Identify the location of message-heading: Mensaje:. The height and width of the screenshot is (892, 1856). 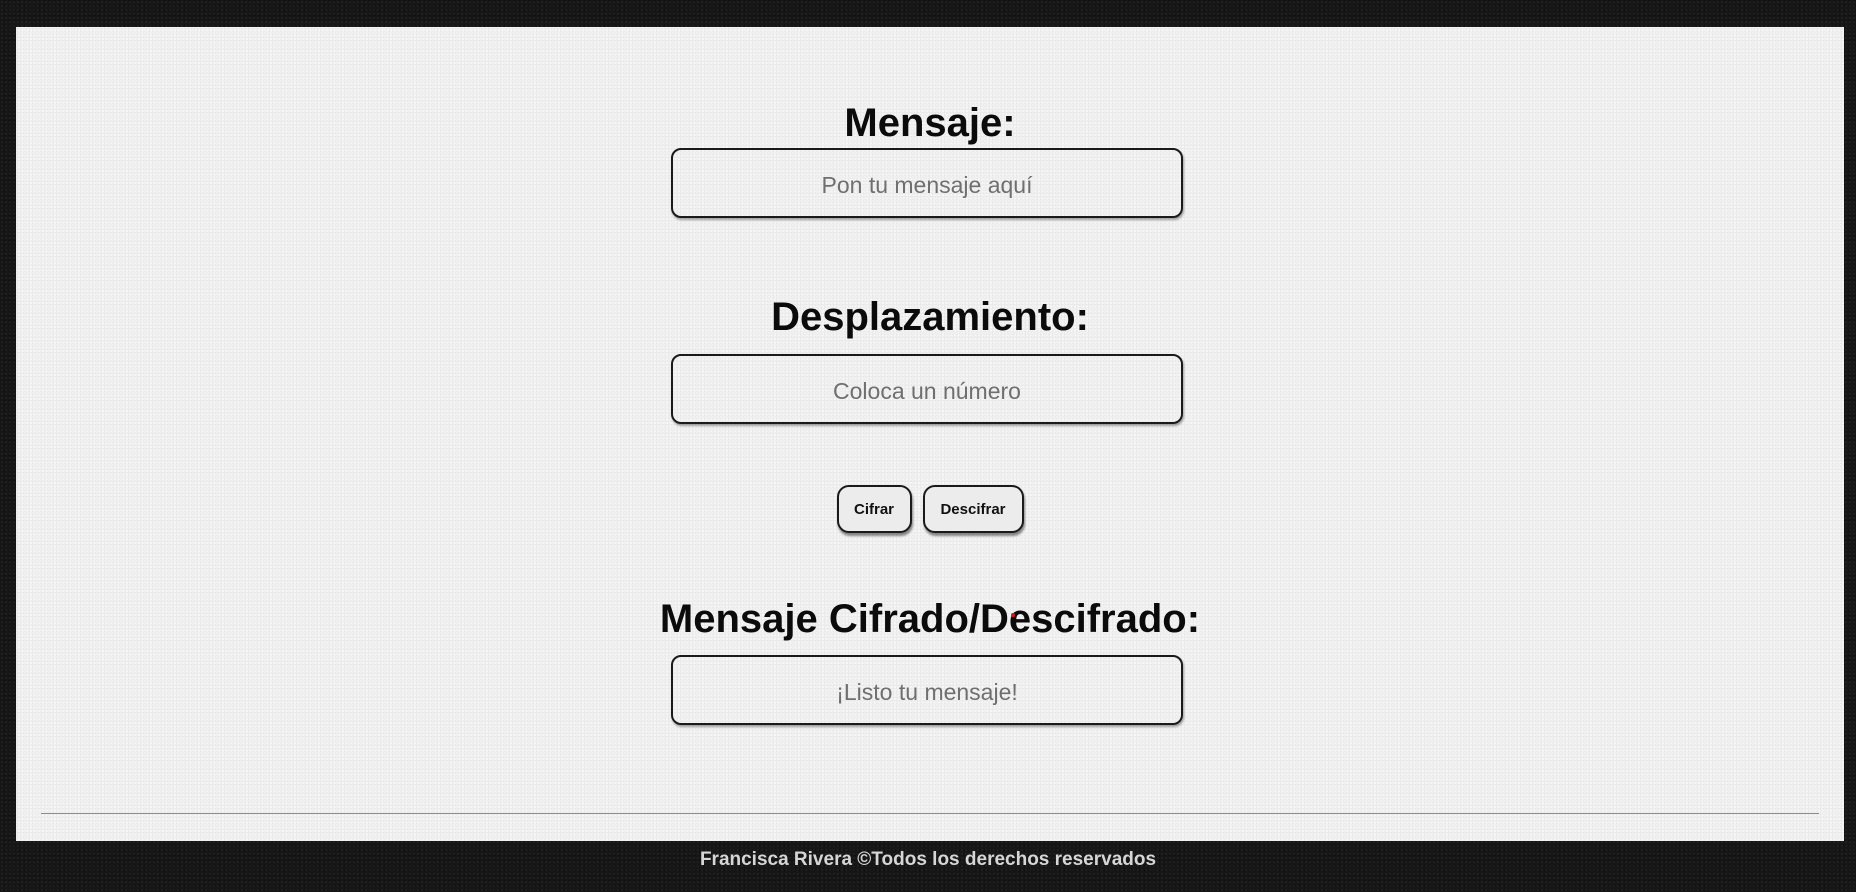
(930, 123).